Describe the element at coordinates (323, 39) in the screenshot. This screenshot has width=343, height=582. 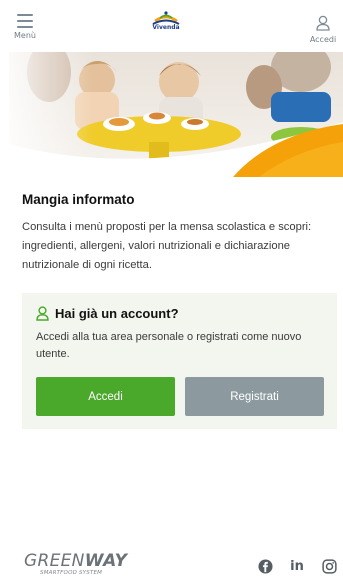
I see `login-label: Accedi` at that location.